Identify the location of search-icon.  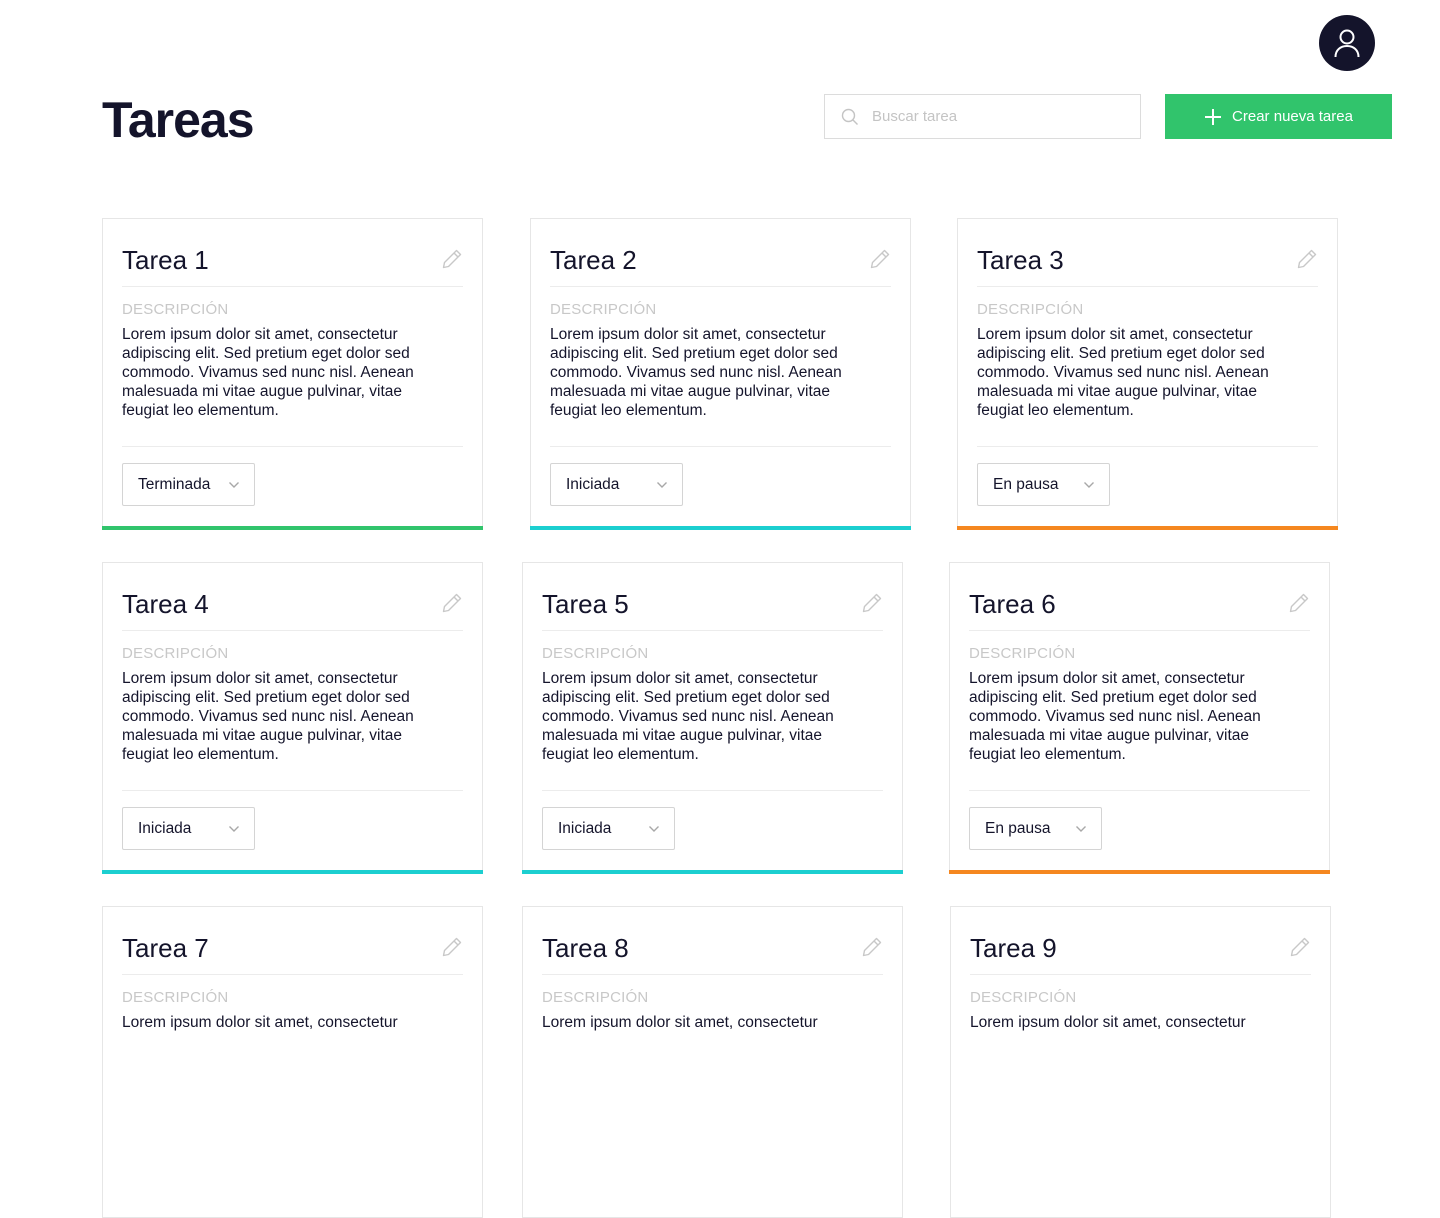
(850, 117).